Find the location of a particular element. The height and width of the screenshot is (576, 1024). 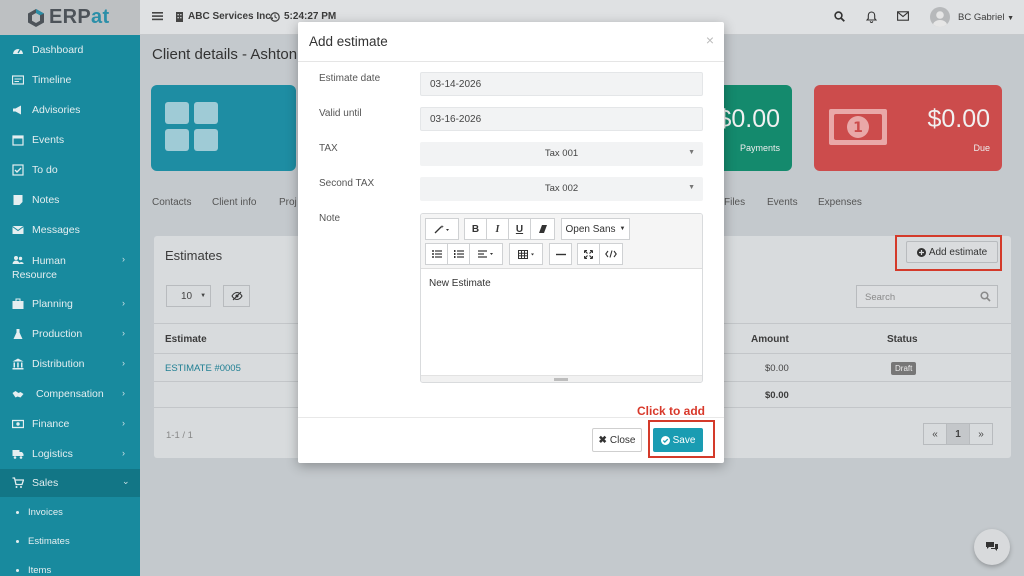

chat-button is located at coordinates (992, 547).